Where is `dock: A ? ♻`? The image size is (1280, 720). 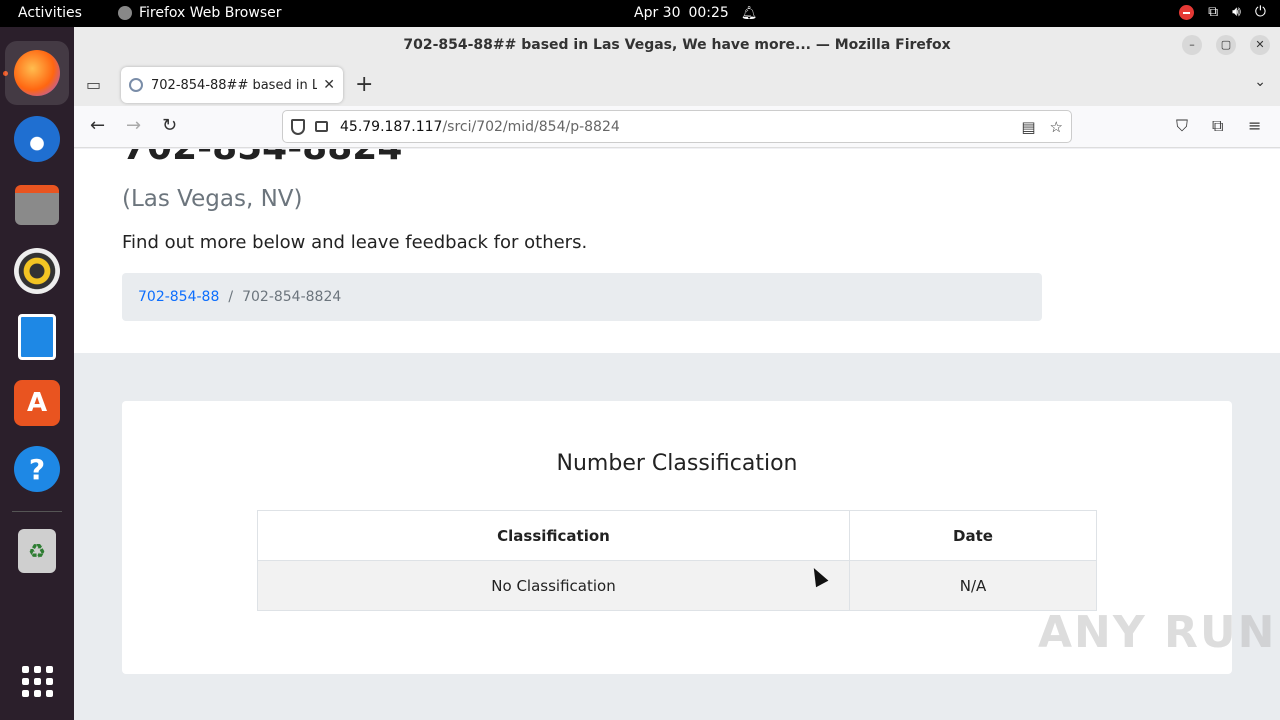
dock: A ? ♻ is located at coordinates (37, 373).